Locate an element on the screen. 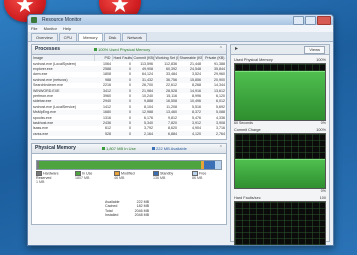  stat-row: Installed 2048 MB is located at coordinates (127, 215).